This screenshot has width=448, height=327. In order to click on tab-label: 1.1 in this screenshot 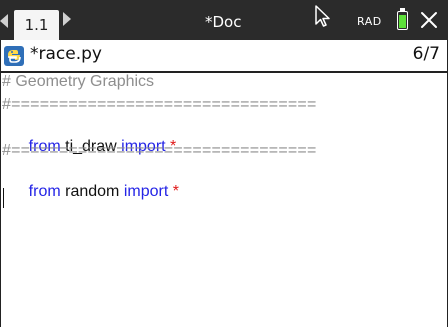, I will do `click(36, 25)`.